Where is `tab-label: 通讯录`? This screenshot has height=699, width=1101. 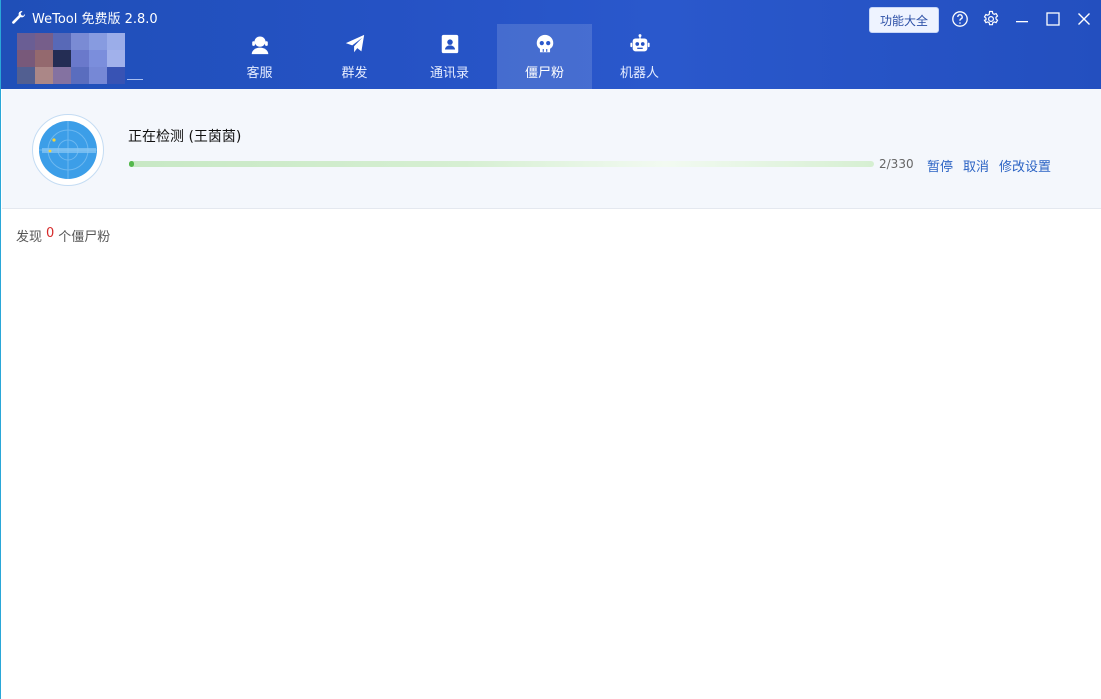 tab-label: 通讯录 is located at coordinates (449, 73).